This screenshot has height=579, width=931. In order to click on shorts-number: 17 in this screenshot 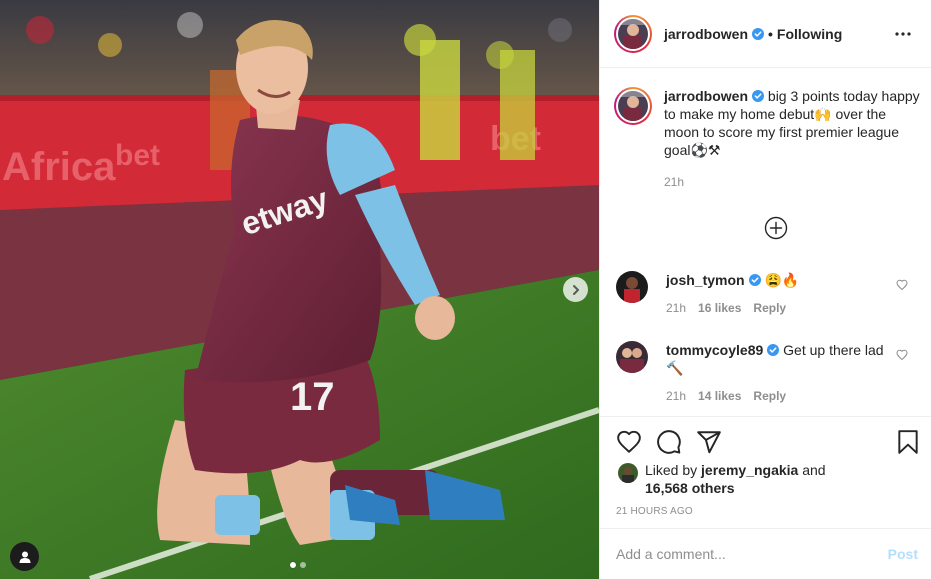, I will do `click(312, 397)`.